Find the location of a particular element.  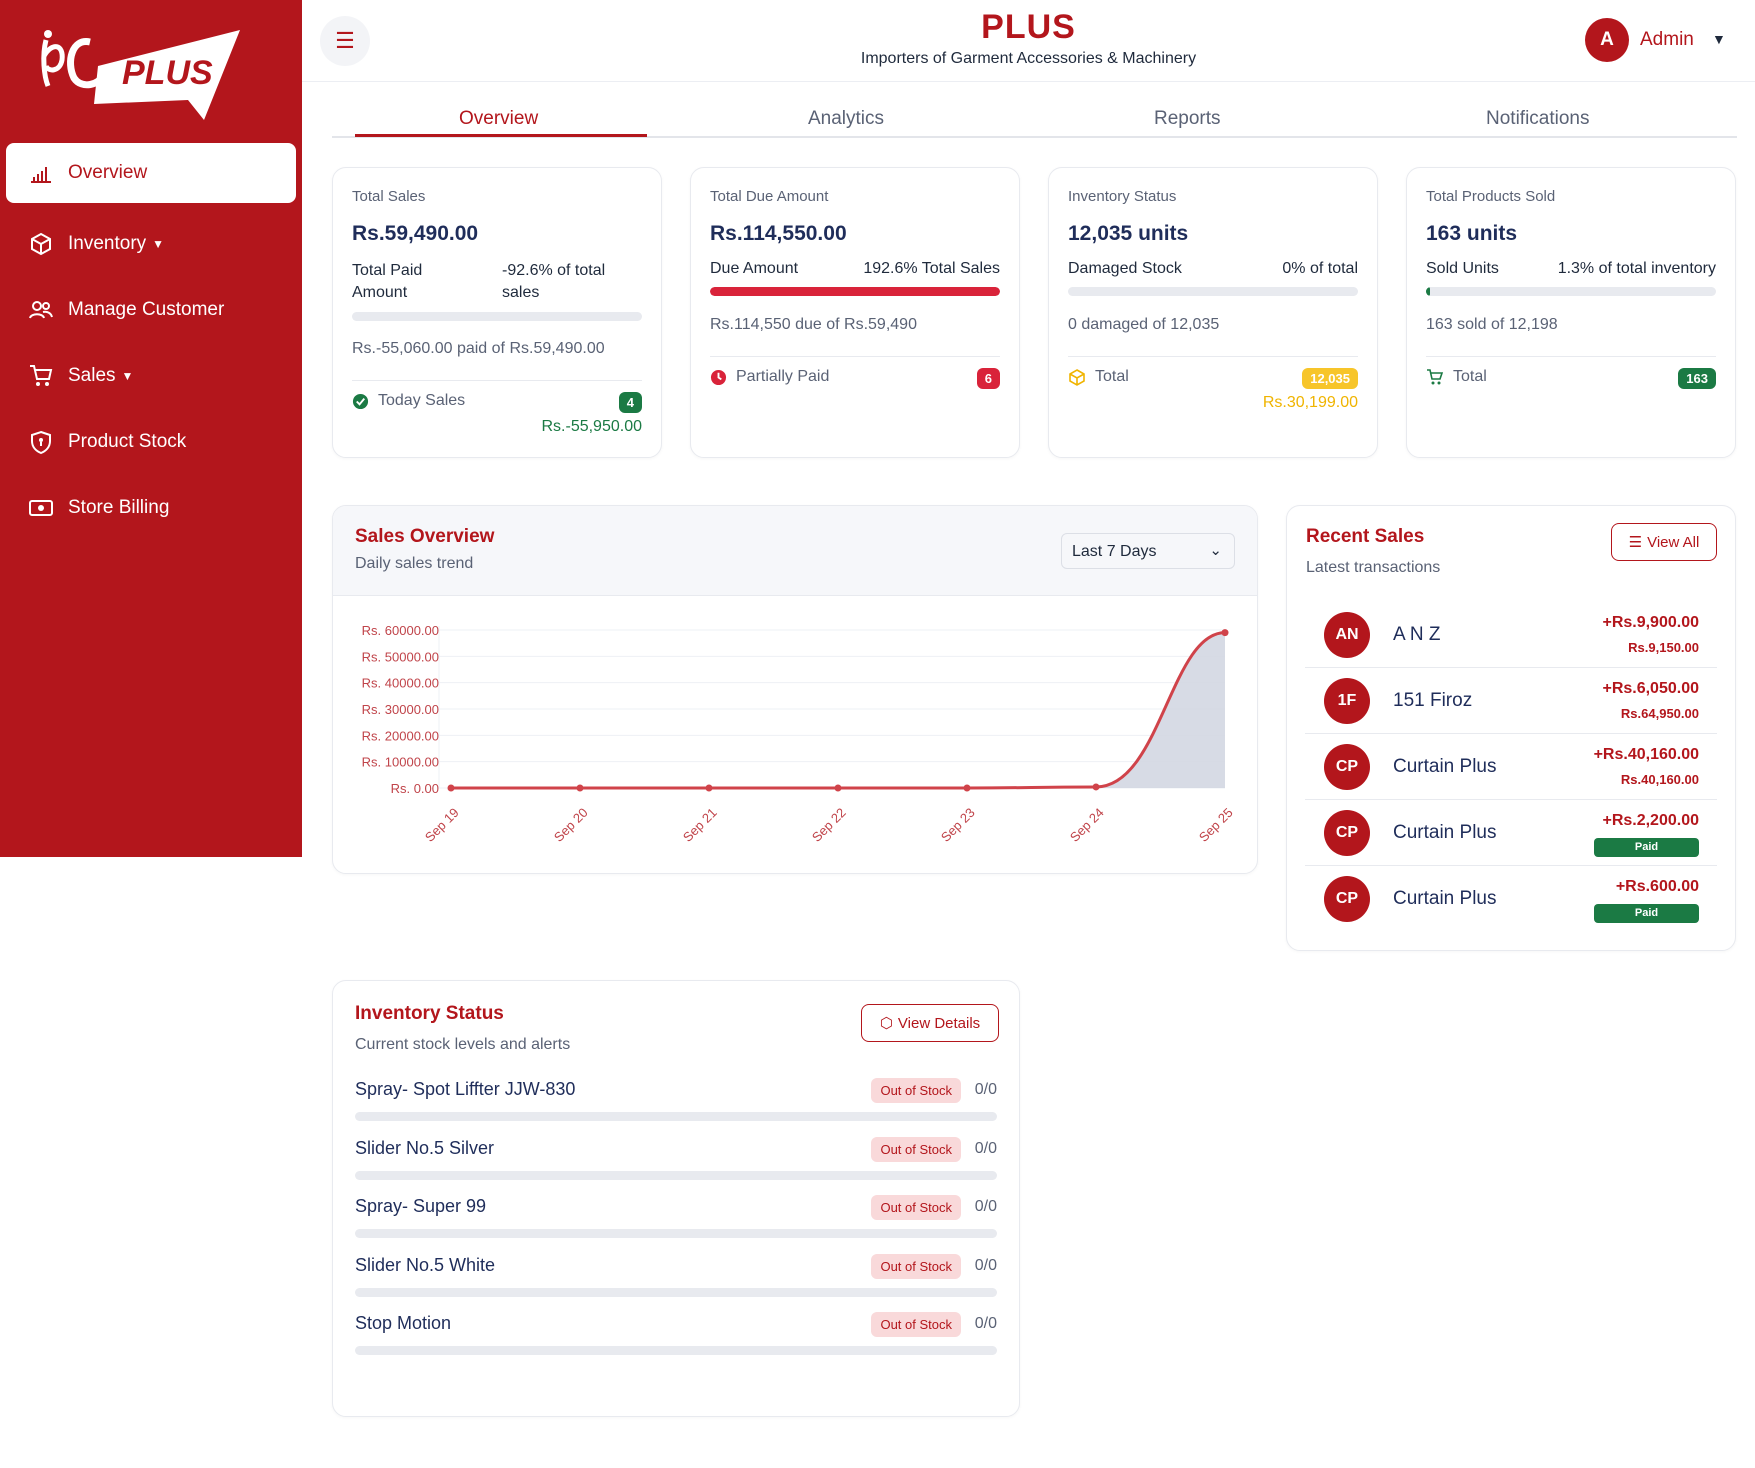

active-tab-indicator is located at coordinates (501, 135).